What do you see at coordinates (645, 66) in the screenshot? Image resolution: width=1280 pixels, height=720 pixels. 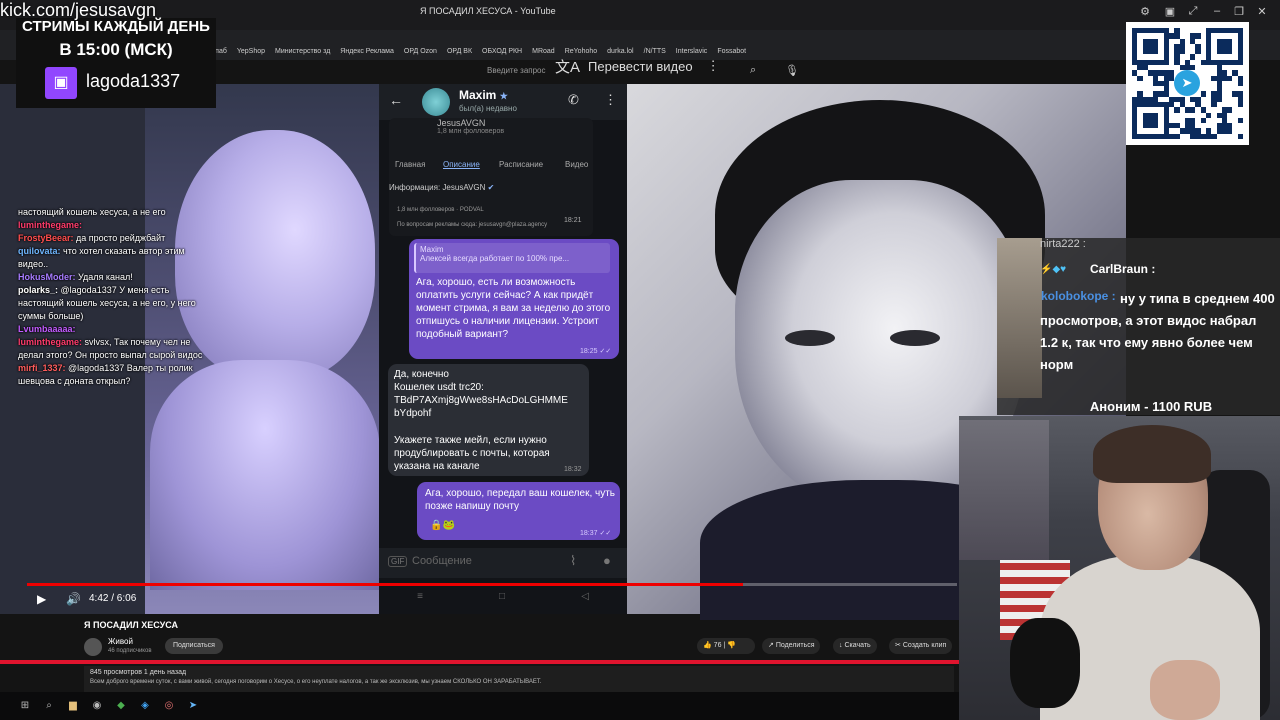 I see `translate-video-button: 文A Перевести видео ⋮` at bounding box center [645, 66].